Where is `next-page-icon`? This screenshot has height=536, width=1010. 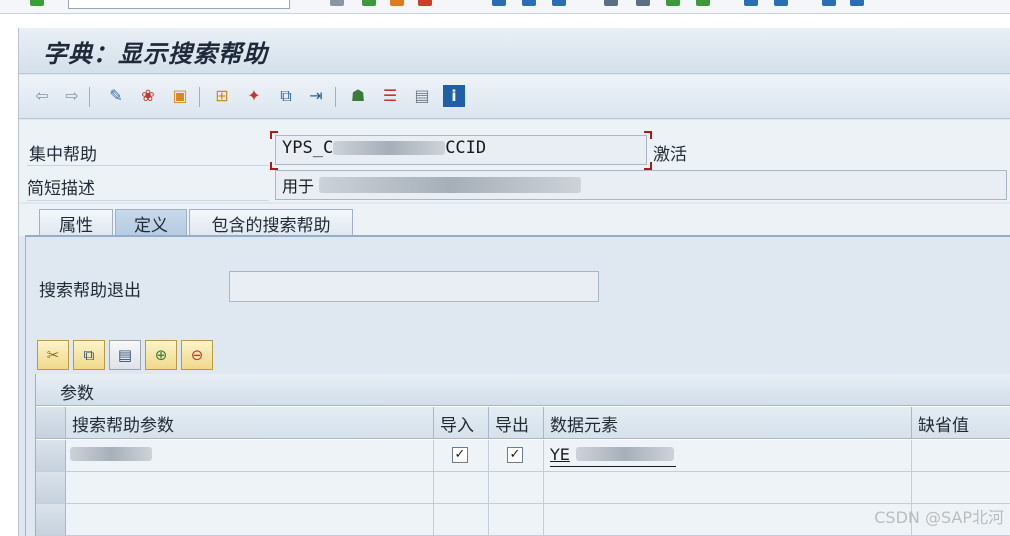 next-page-icon is located at coordinates (673, 3).